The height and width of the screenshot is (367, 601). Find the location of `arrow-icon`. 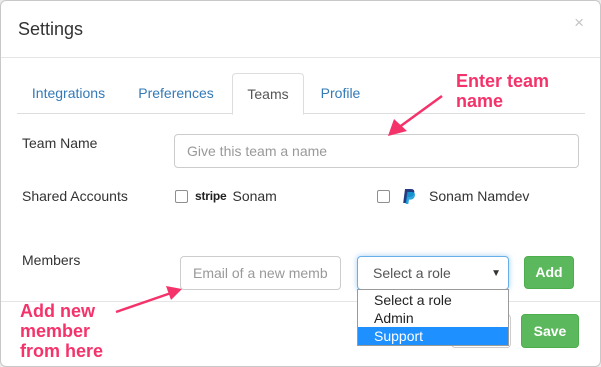

arrow-icon is located at coordinates (415, 115).